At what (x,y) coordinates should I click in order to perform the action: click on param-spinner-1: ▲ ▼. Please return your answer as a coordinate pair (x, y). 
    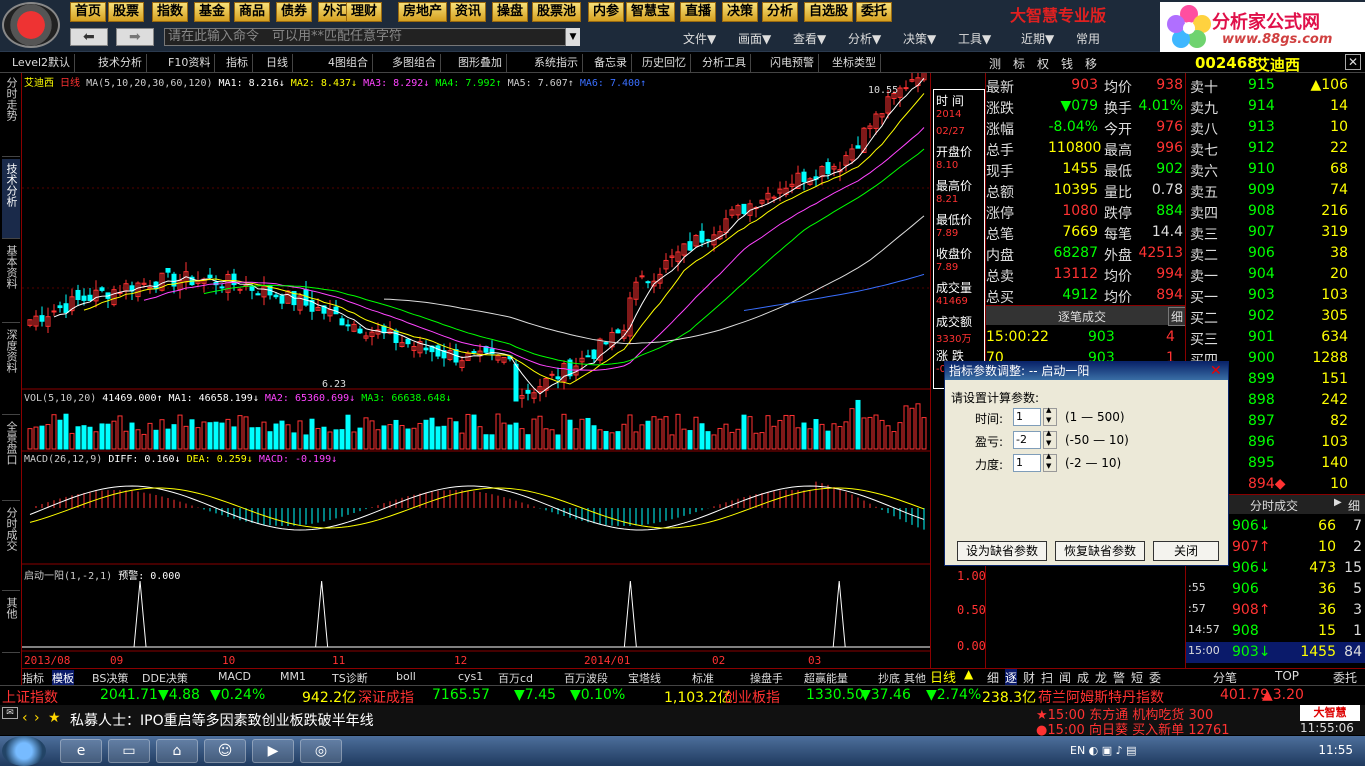
    Looking at the image, I should click on (1050, 439).